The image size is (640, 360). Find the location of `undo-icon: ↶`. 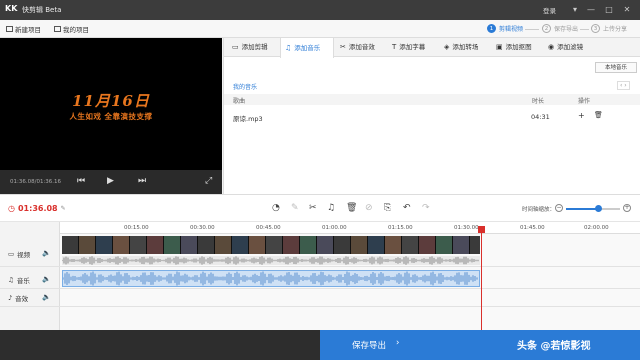

undo-icon: ↶ is located at coordinates (407, 208).